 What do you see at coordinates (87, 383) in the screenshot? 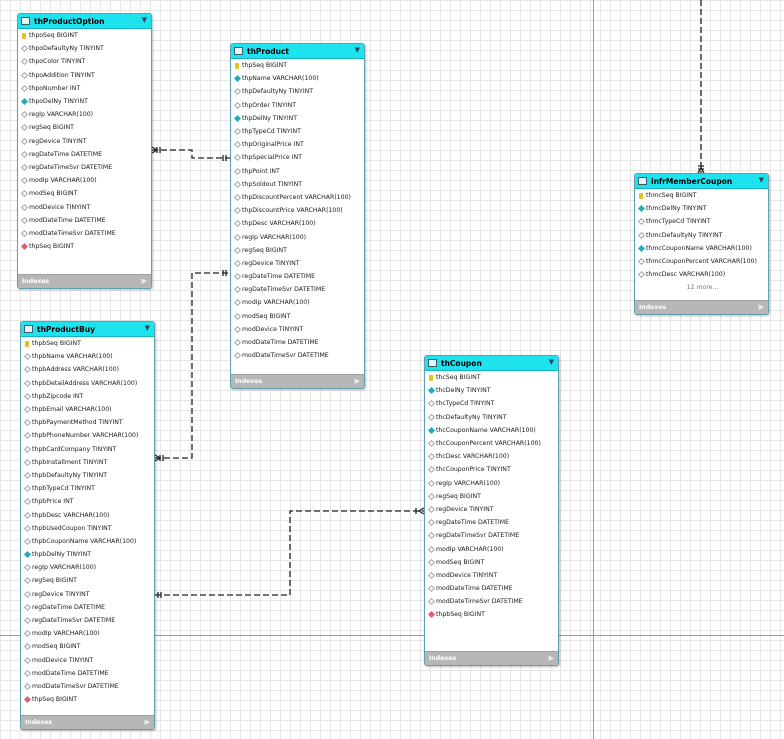
I see `column-row: thpbDetailAddress VARCHAR(100)` at bounding box center [87, 383].